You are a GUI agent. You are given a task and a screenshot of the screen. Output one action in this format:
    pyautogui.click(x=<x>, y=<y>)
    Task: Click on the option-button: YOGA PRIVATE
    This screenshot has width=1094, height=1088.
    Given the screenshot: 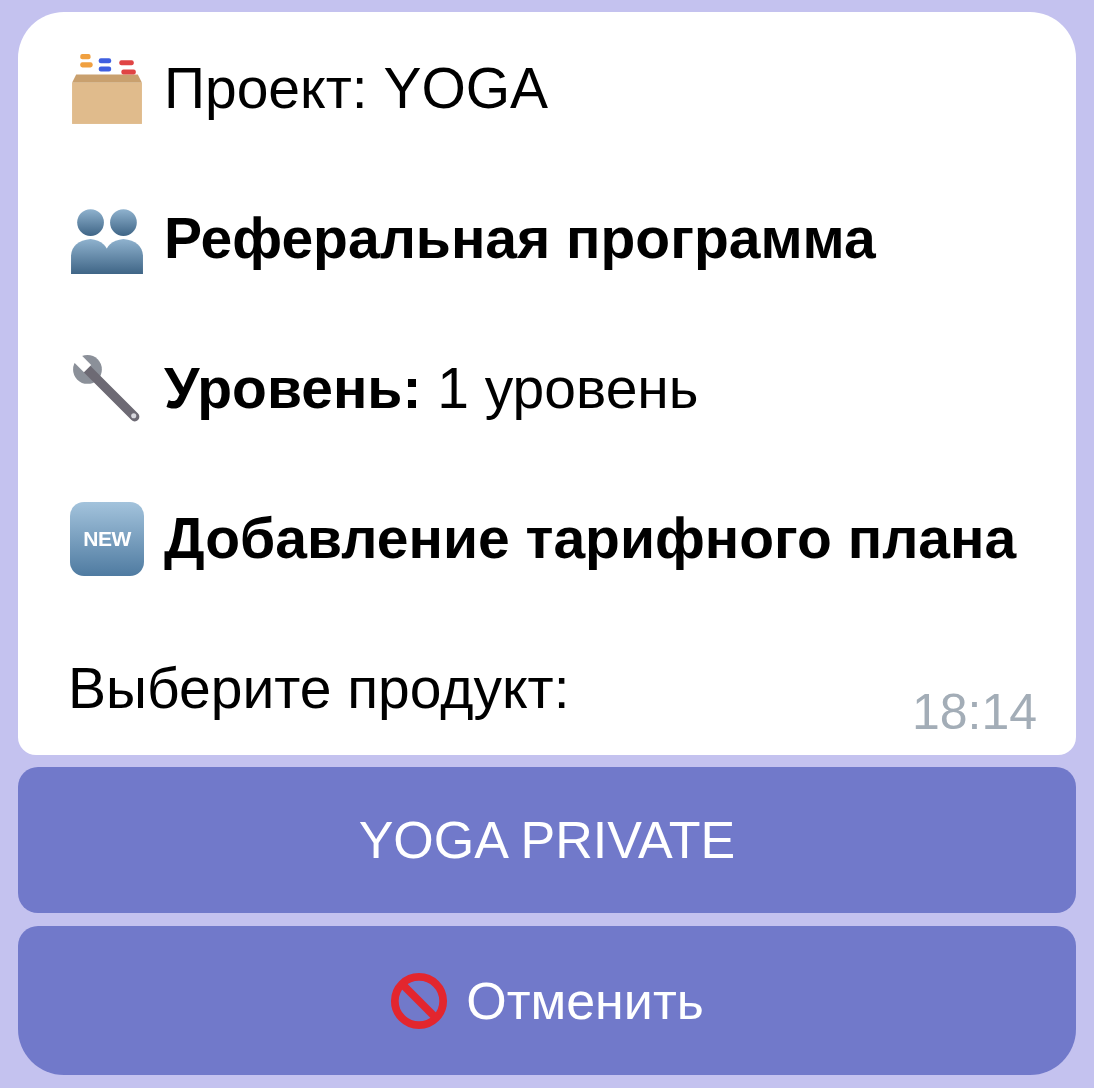 What is the action you would take?
    pyautogui.click(x=547, y=840)
    